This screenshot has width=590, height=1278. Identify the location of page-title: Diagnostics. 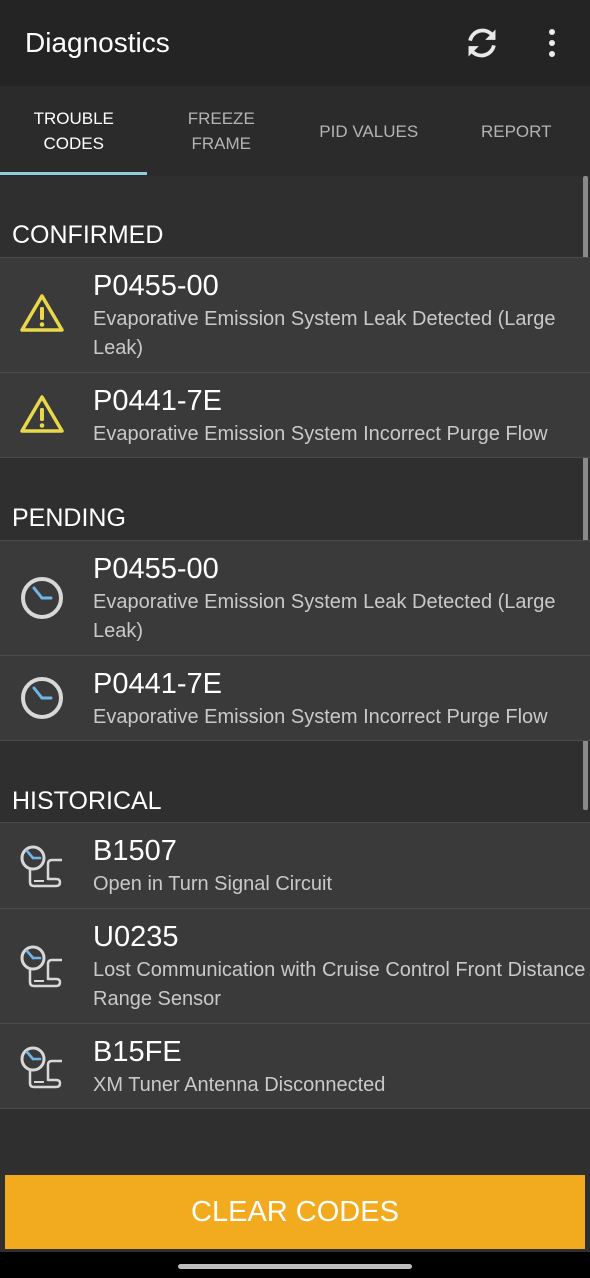
(97, 42).